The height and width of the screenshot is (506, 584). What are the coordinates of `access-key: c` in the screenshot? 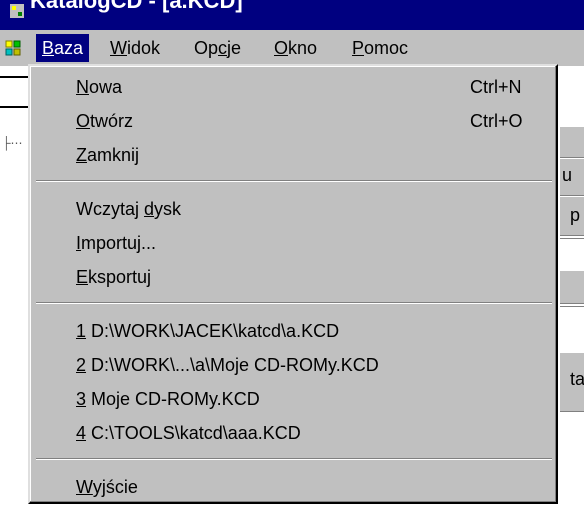 It's located at (223, 48).